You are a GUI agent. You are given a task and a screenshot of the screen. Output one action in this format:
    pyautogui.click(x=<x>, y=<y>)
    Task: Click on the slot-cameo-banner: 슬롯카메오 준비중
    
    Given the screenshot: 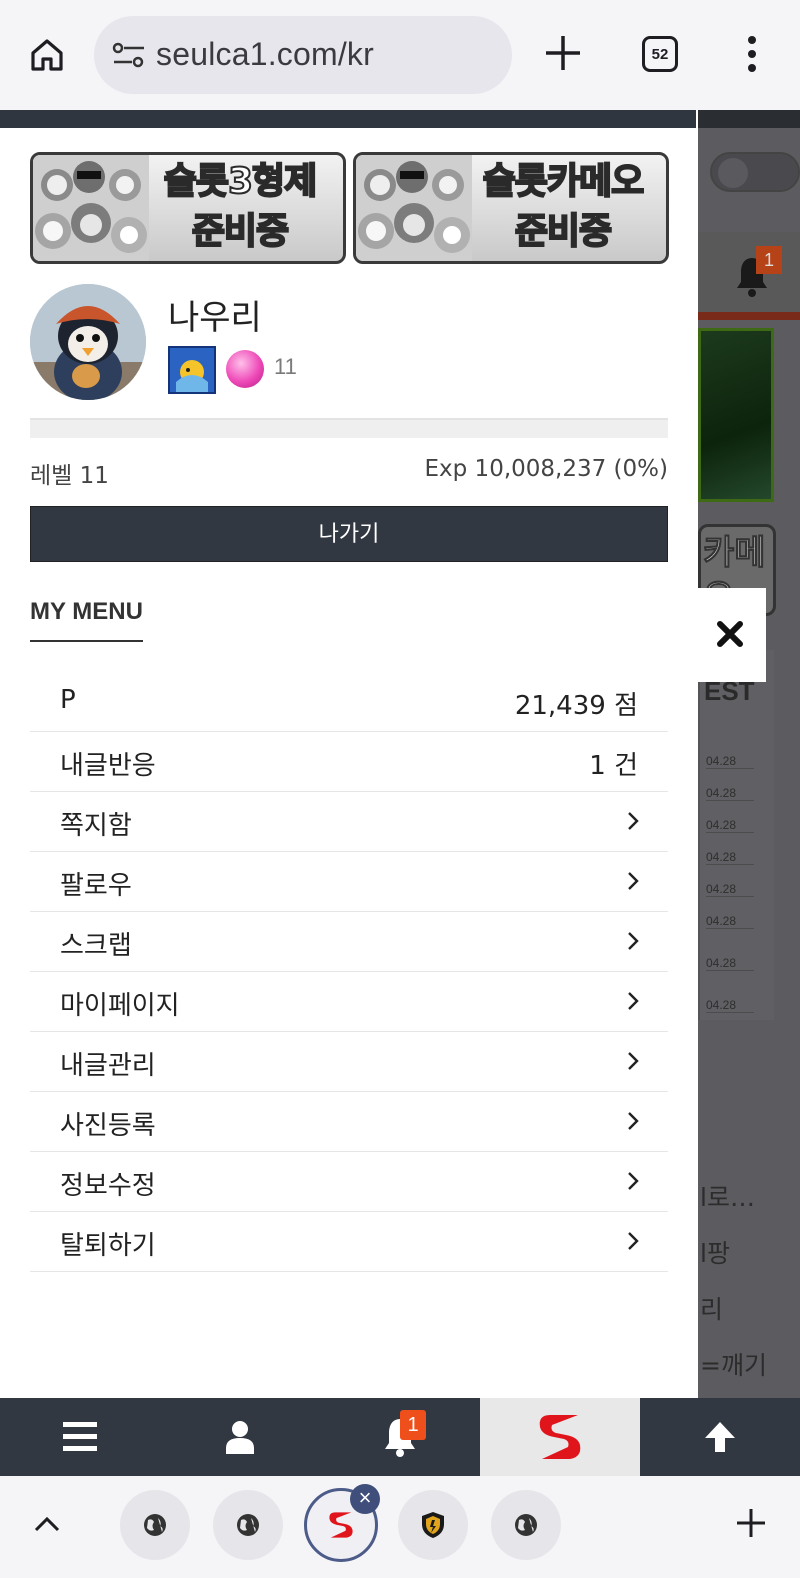 What is the action you would take?
    pyautogui.click(x=511, y=208)
    